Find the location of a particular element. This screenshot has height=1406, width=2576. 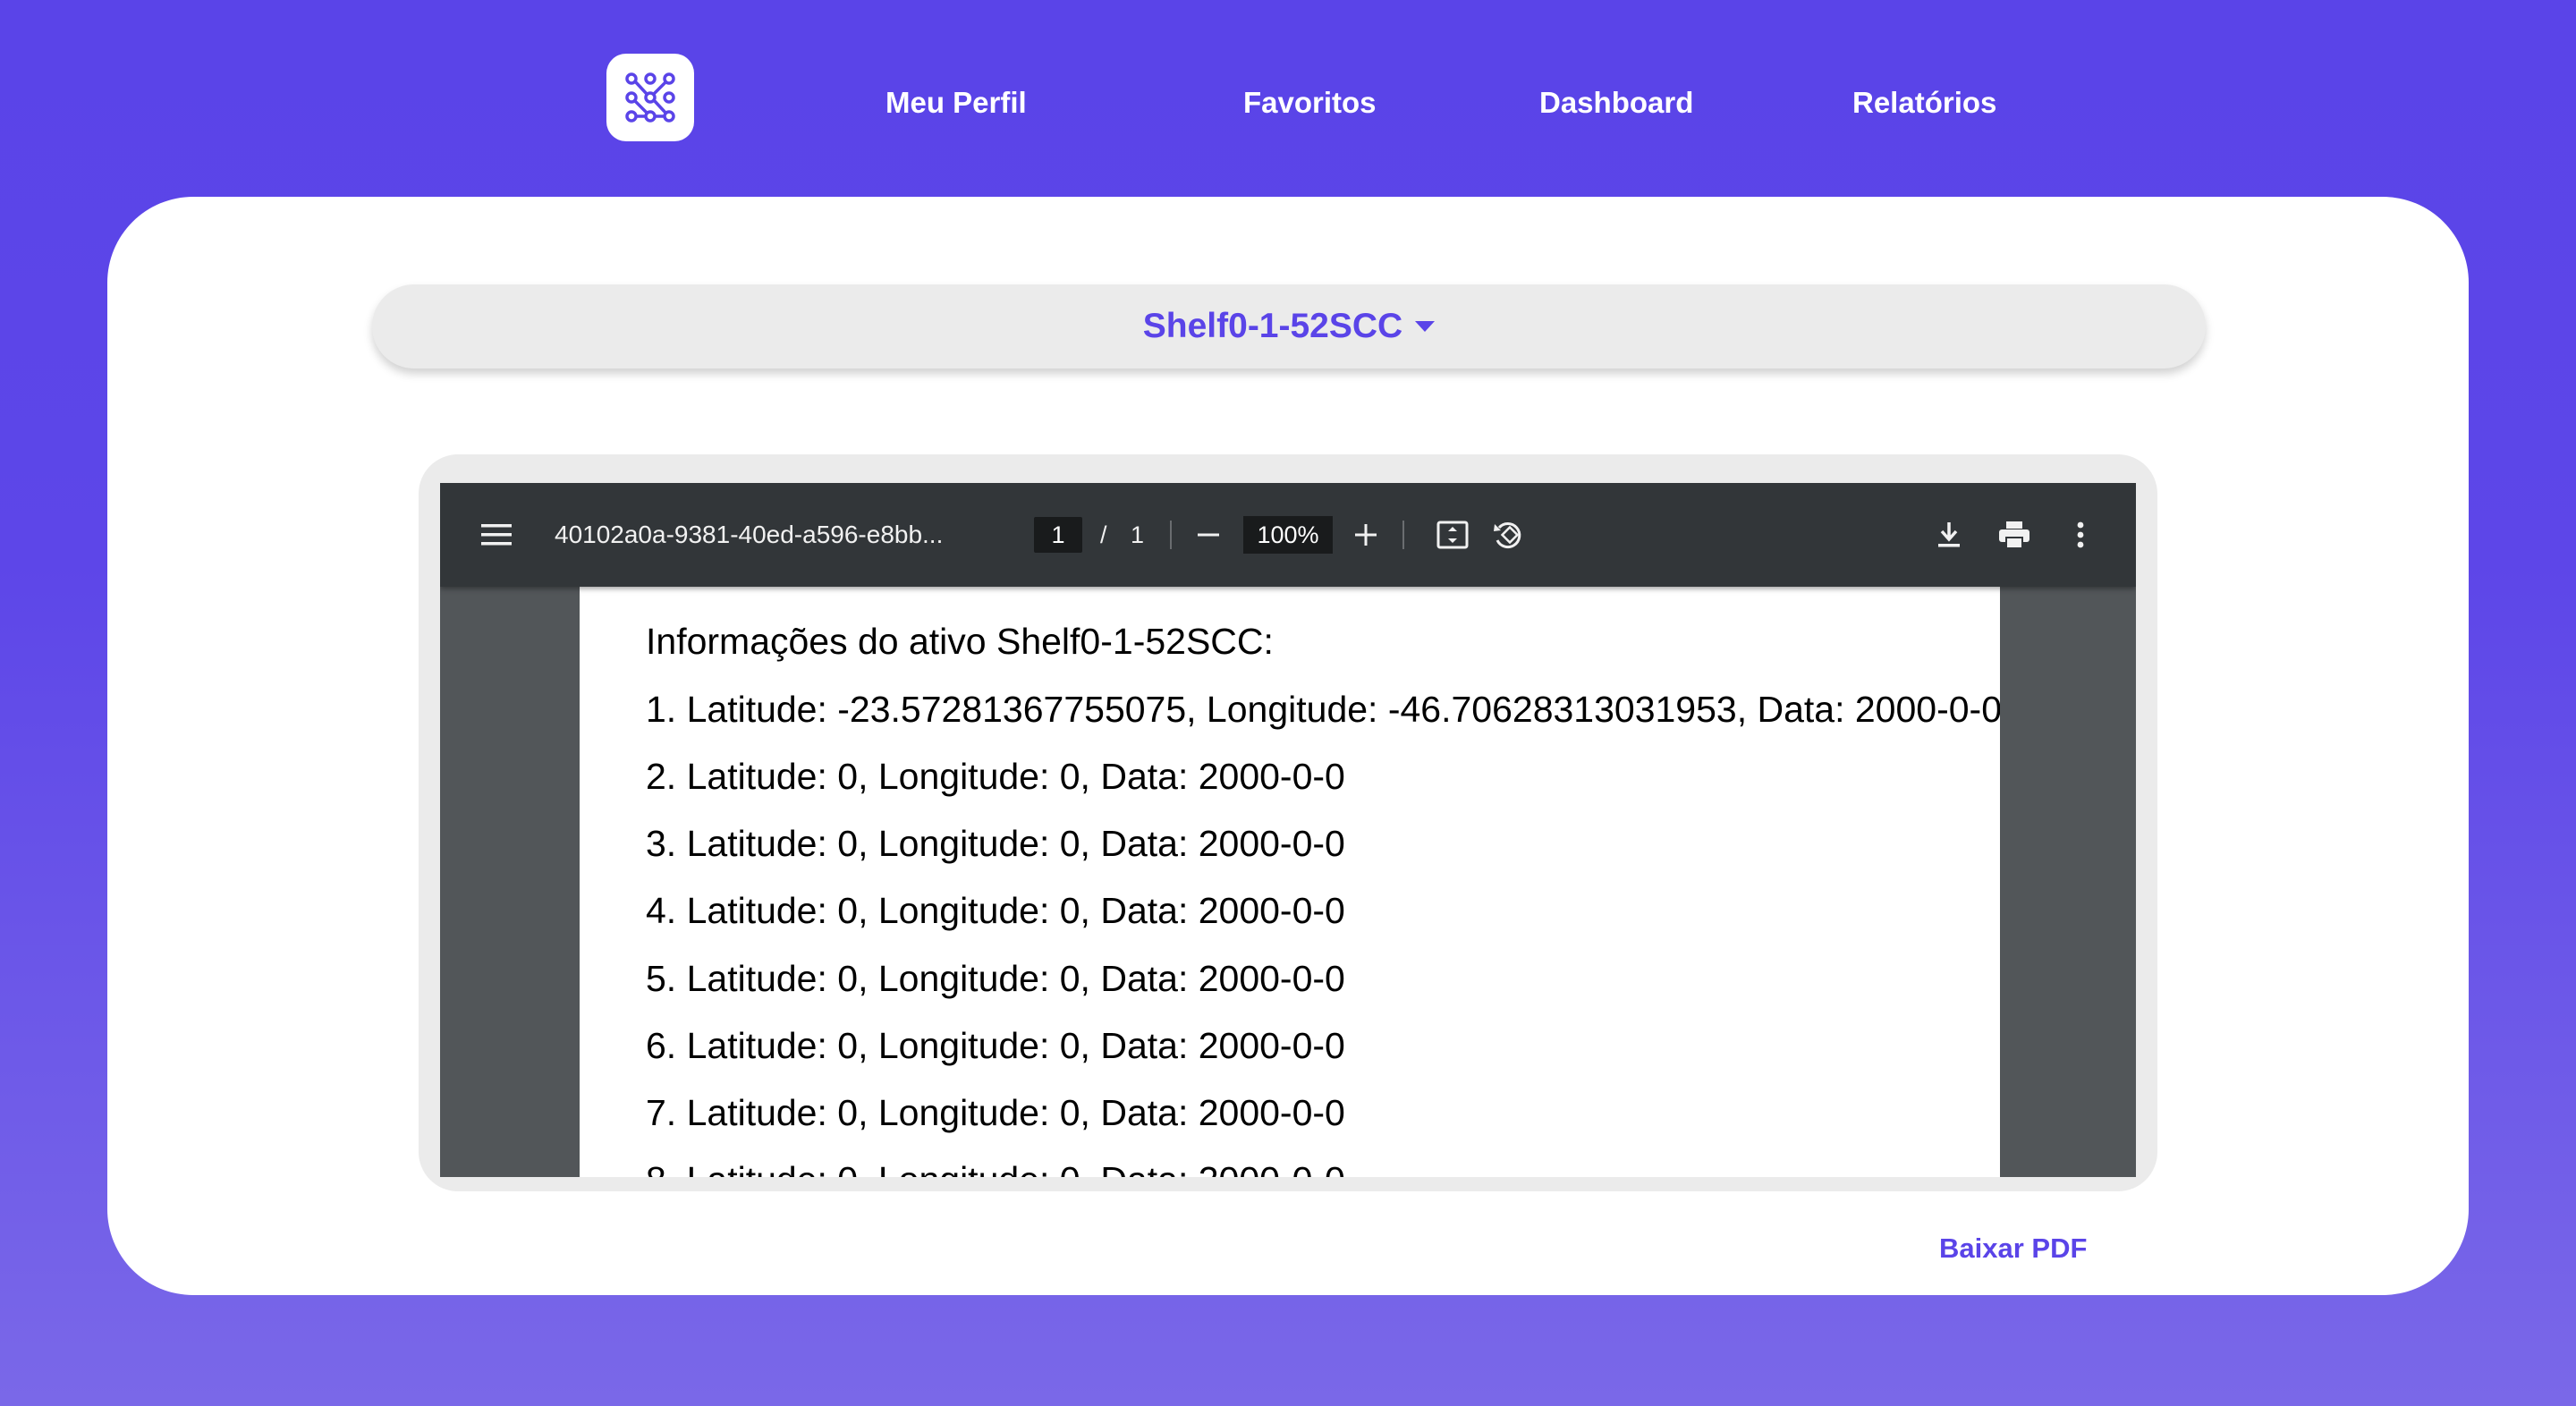

print-button is located at coordinates (2014, 535).